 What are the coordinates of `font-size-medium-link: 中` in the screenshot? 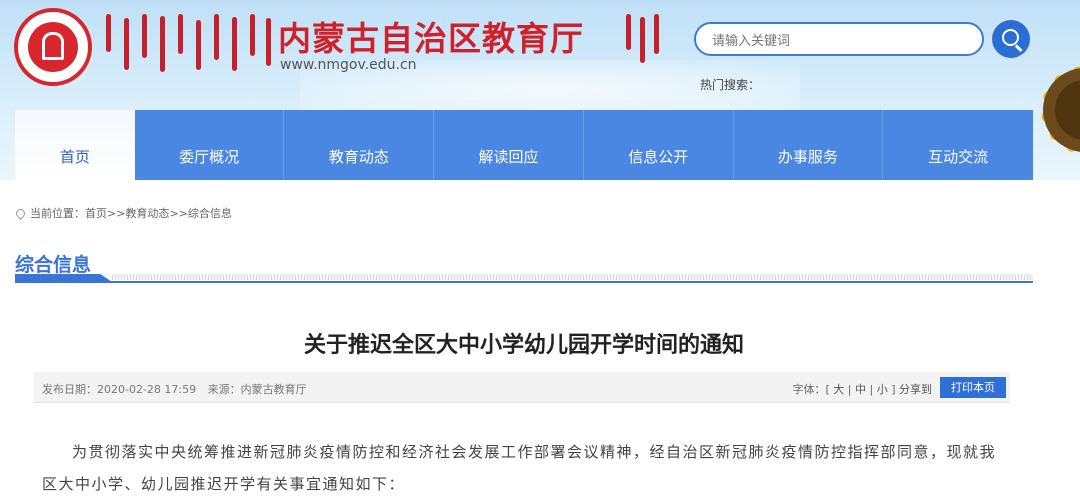 It's located at (860, 389).